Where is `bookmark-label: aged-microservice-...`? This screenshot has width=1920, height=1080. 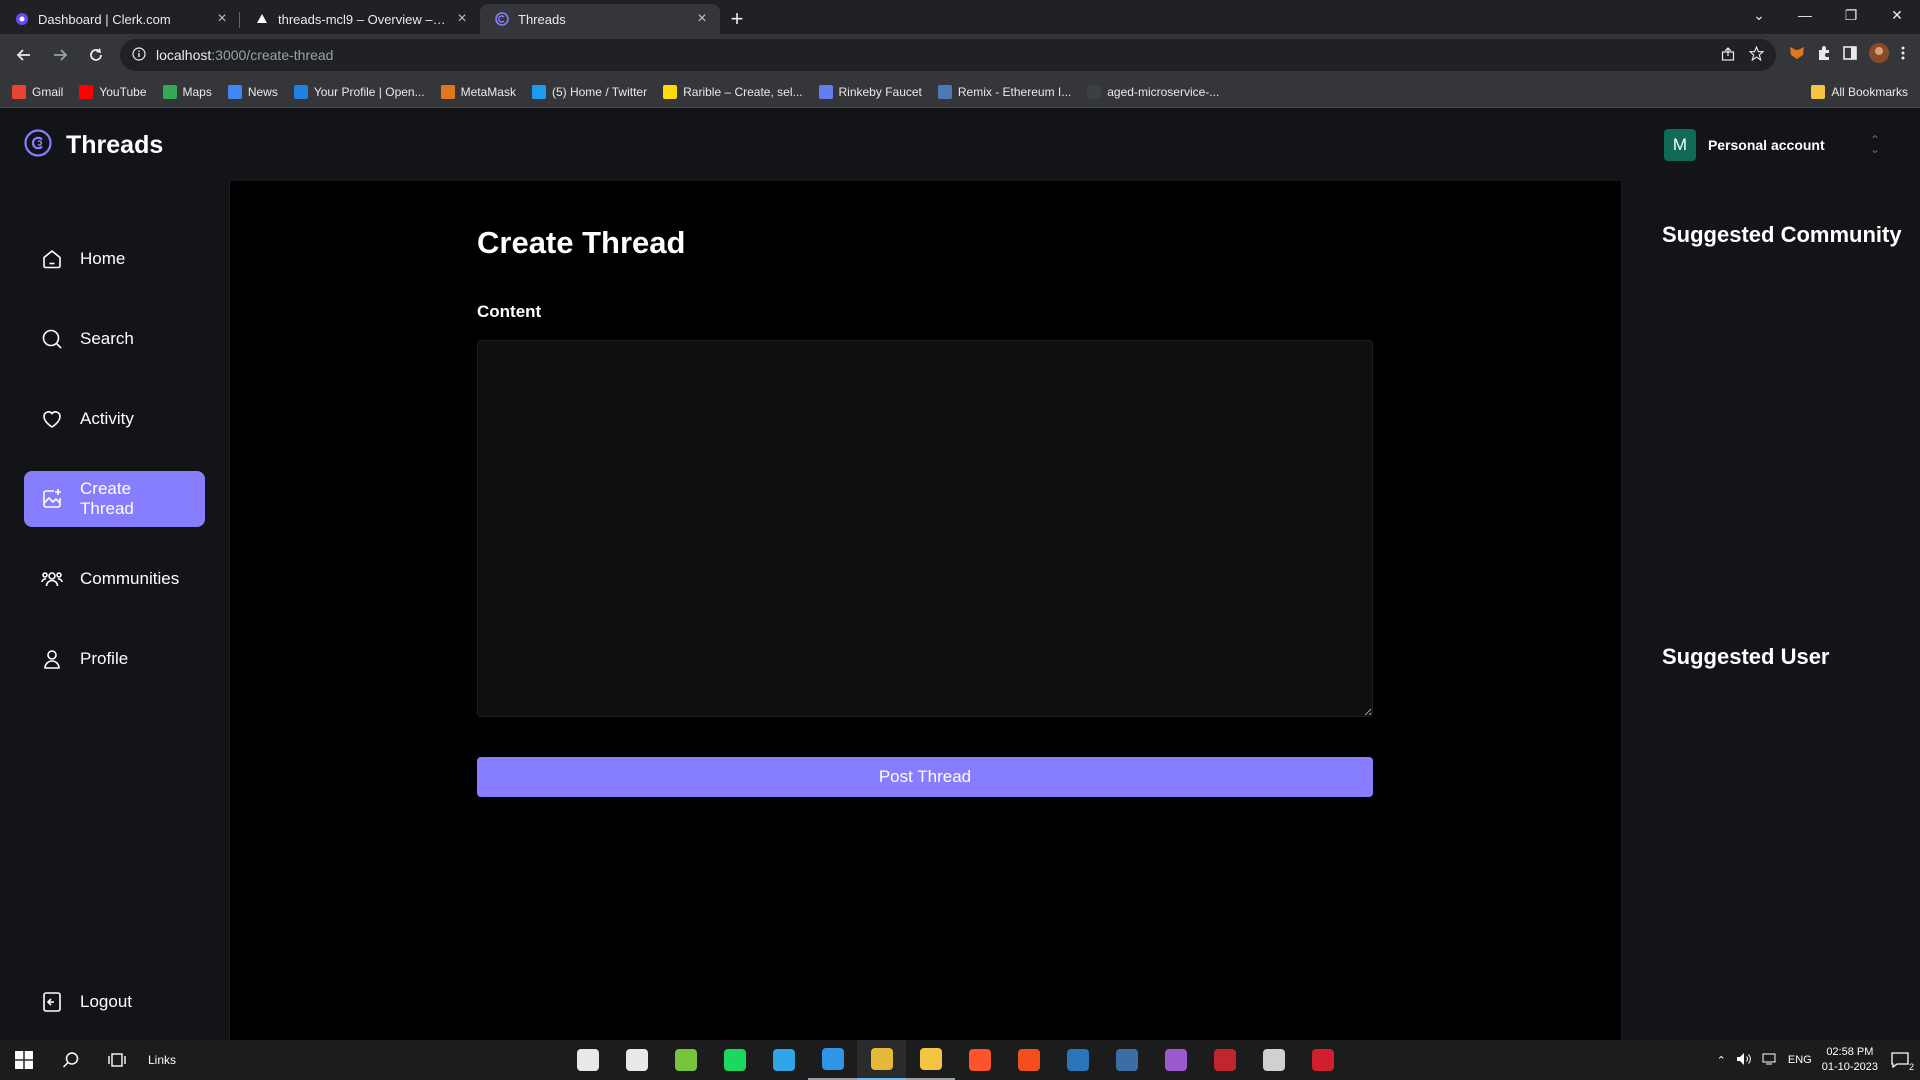
bookmark-label: aged-microservice-... is located at coordinates (1163, 91).